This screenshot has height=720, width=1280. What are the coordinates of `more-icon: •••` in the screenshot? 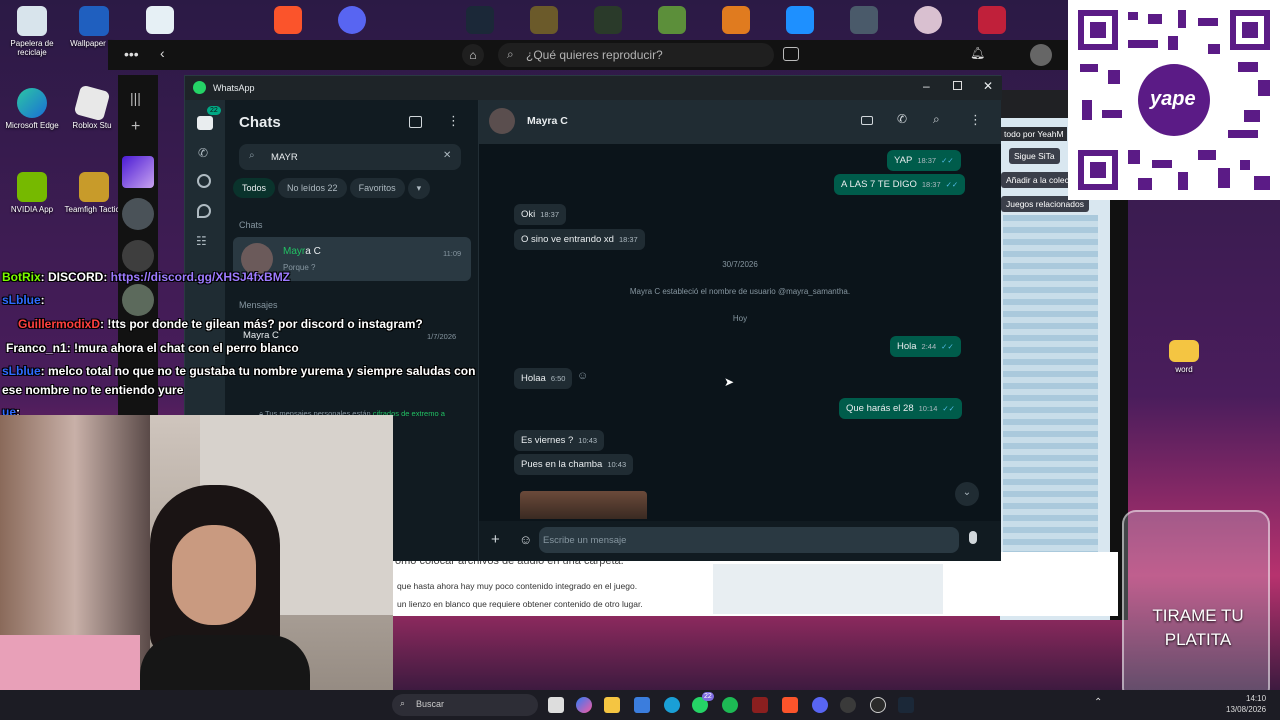 It's located at (131, 54).